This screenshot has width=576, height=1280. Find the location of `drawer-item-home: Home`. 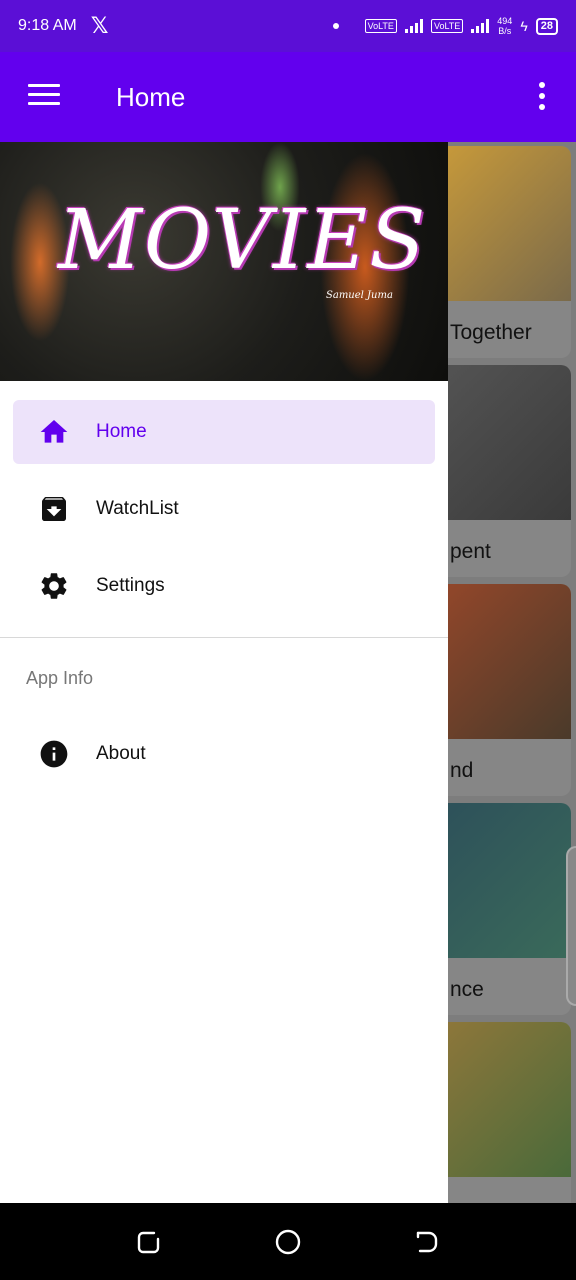

drawer-item-home: Home is located at coordinates (224, 432).